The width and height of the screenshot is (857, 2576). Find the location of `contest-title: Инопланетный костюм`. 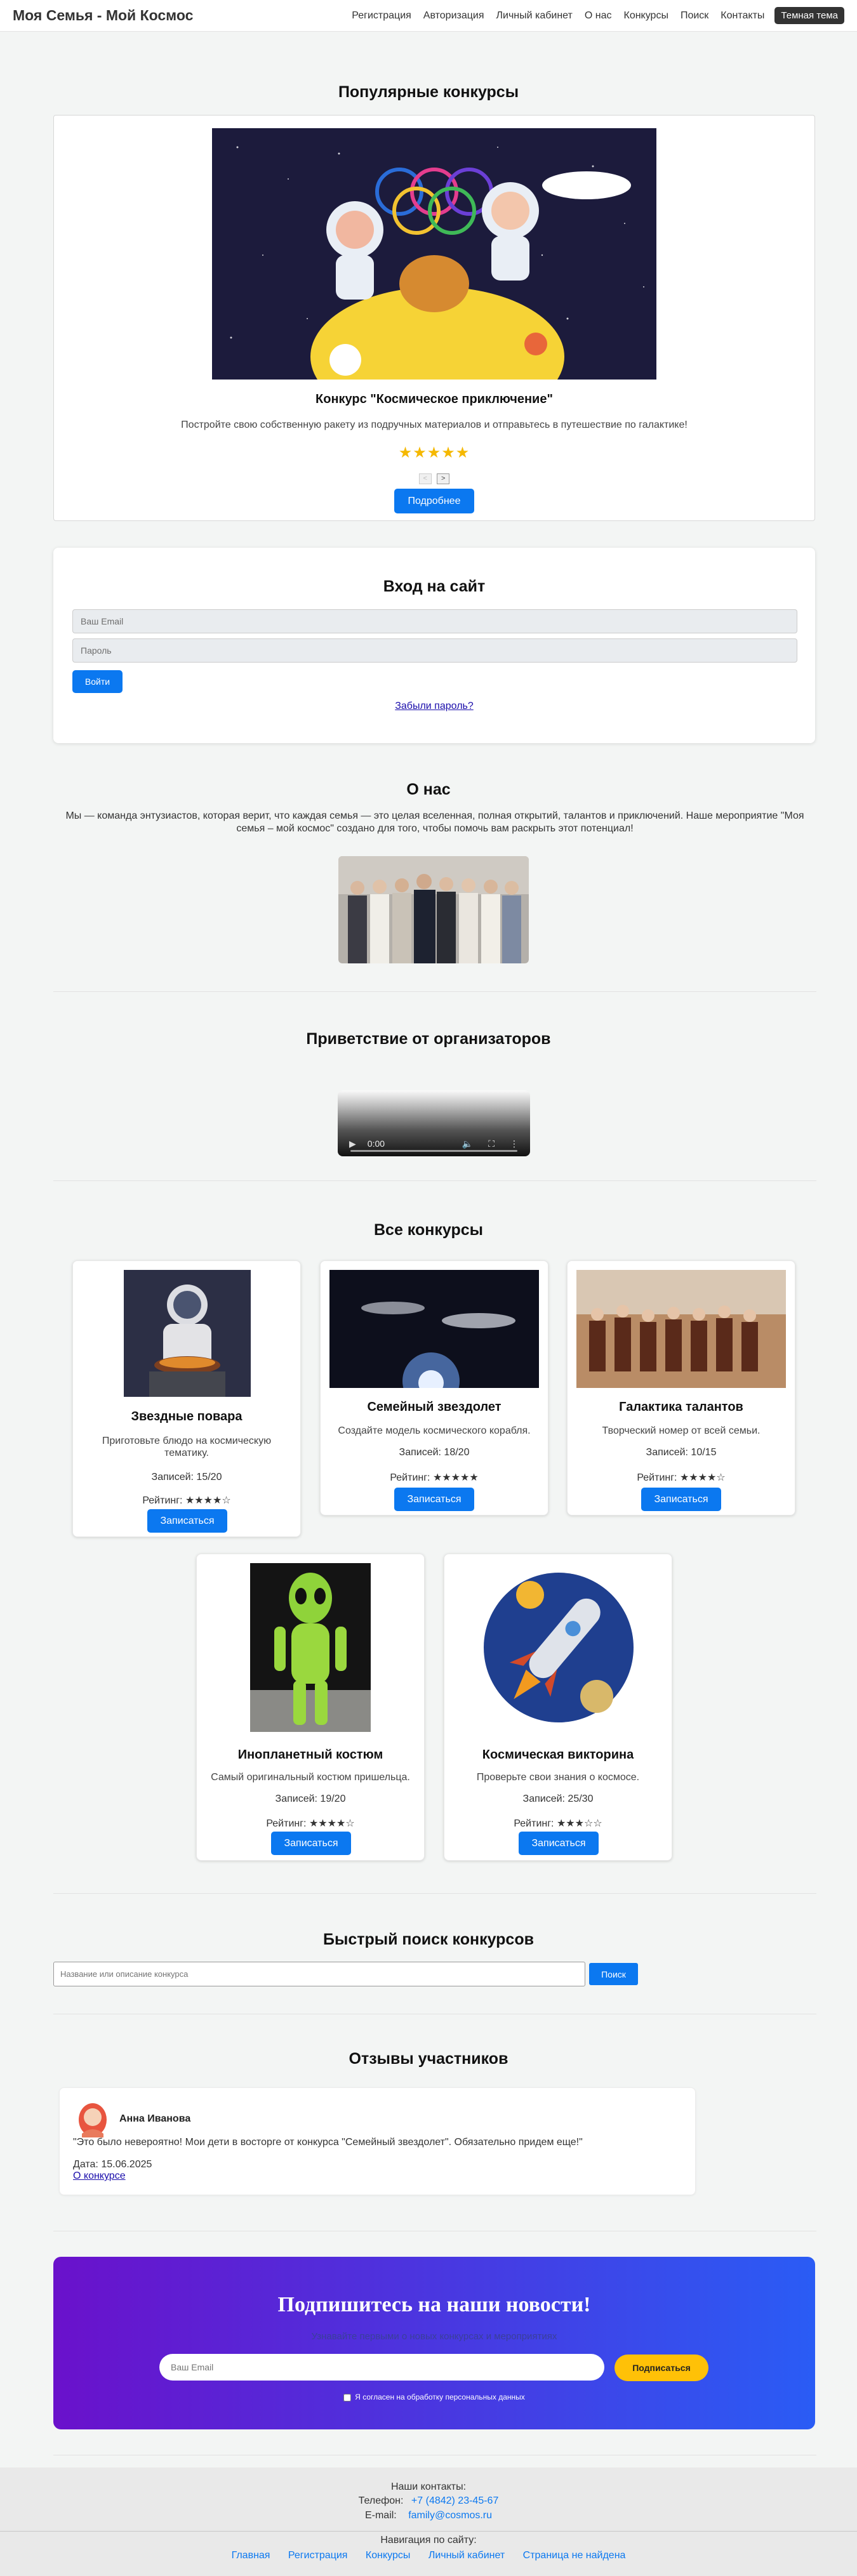

contest-title: Инопланетный костюм is located at coordinates (310, 1755).